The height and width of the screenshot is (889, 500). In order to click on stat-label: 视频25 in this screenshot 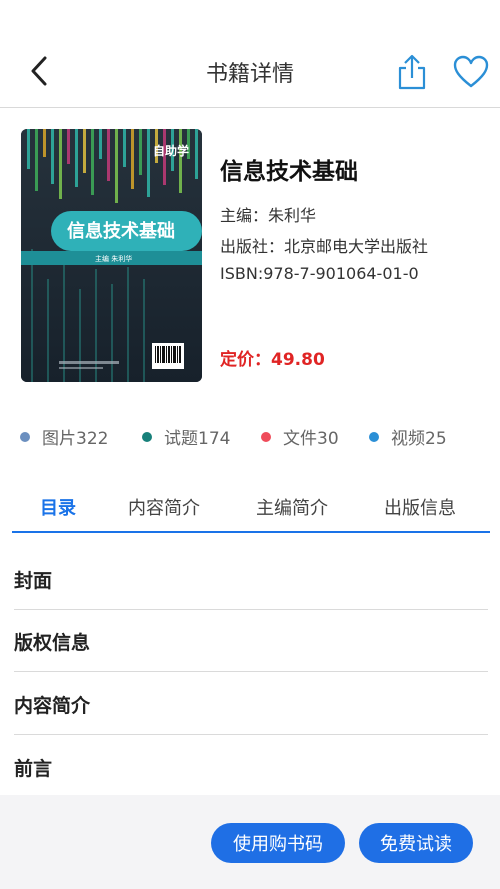, I will do `click(419, 439)`.